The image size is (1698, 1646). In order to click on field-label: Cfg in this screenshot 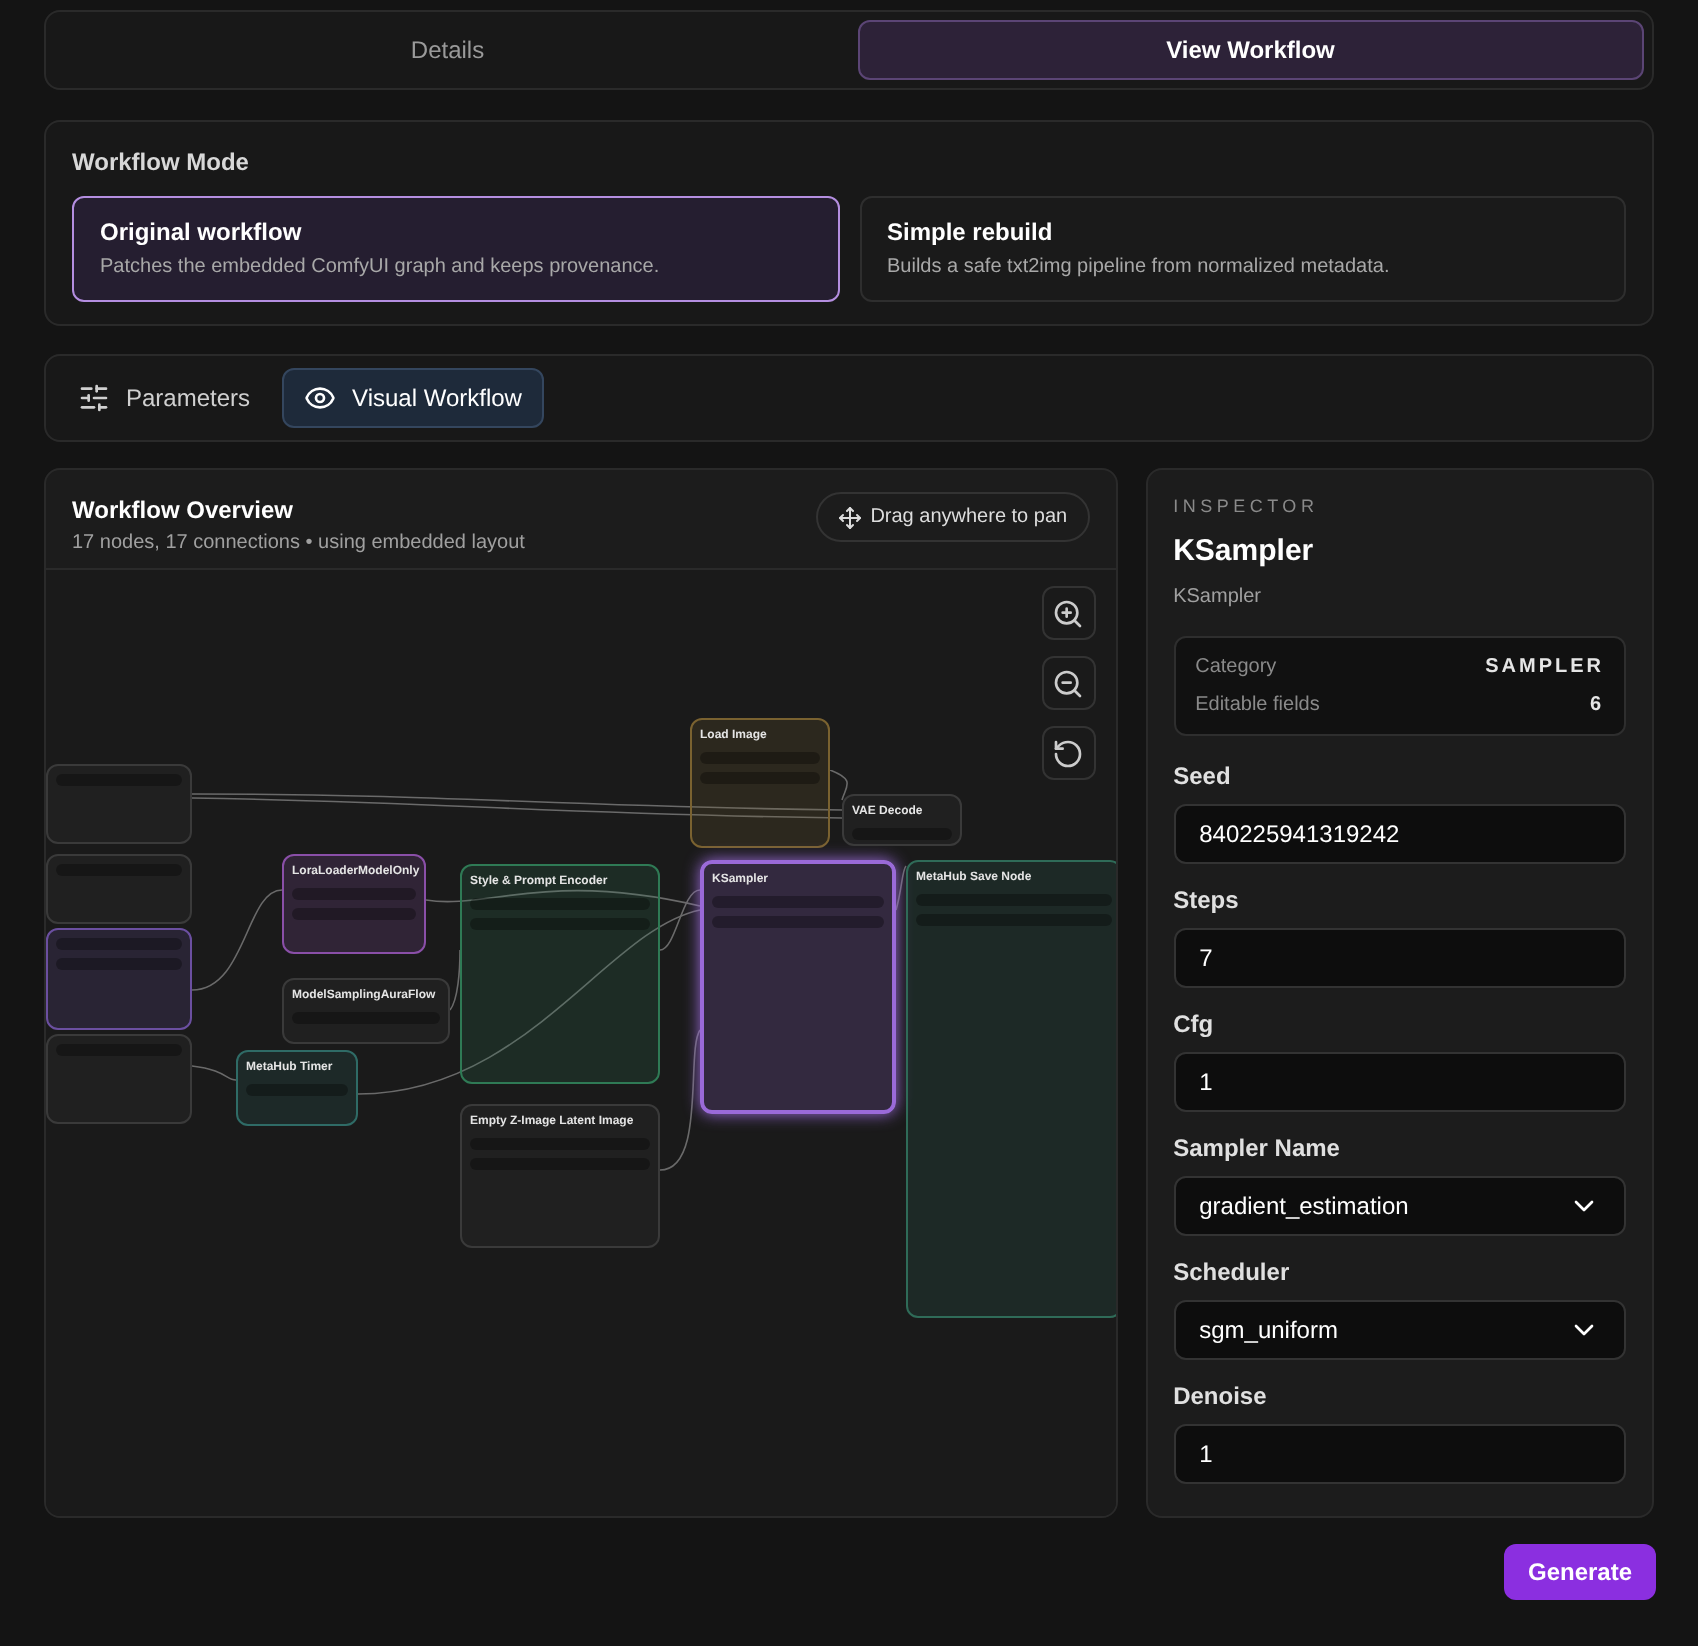, I will do `click(1194, 1024)`.